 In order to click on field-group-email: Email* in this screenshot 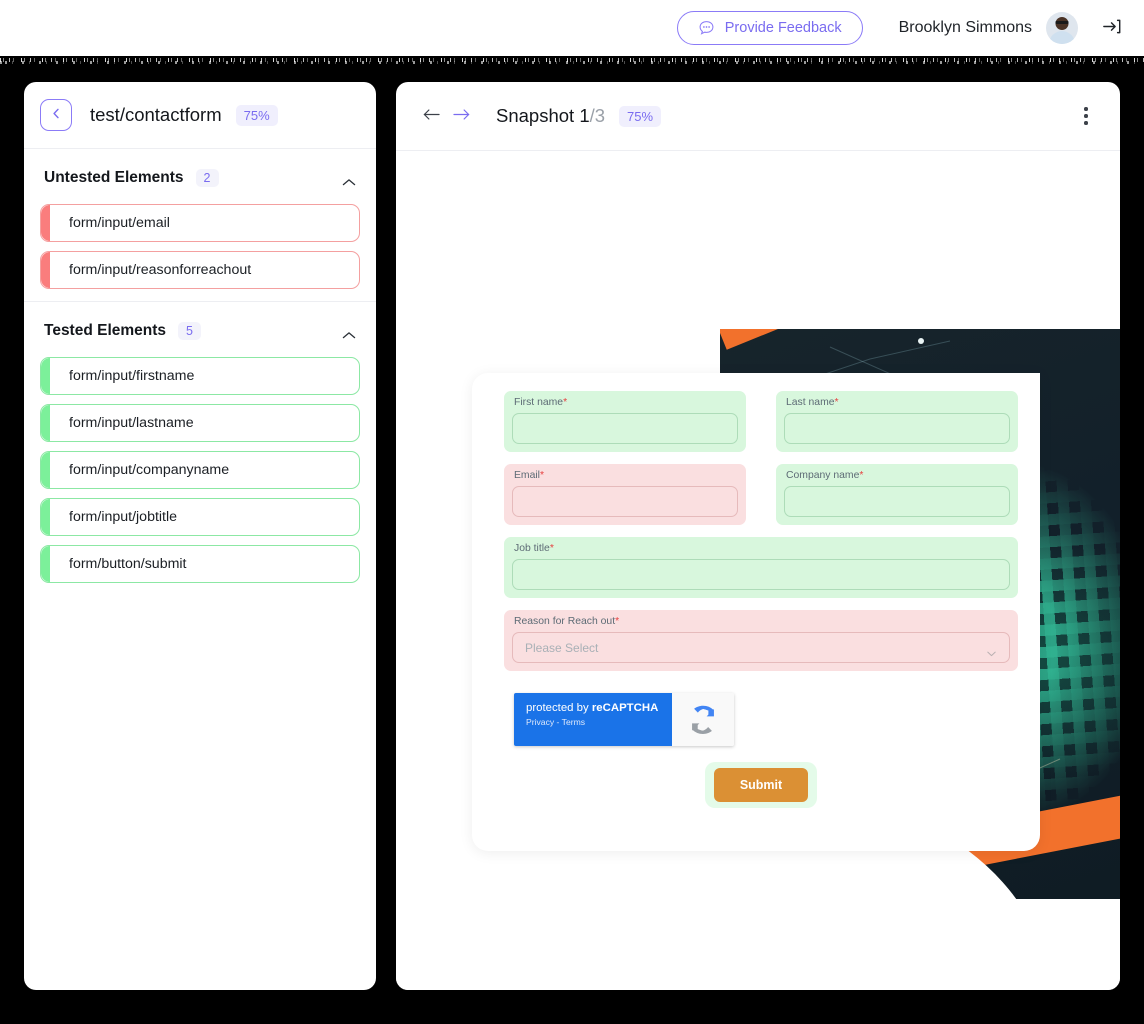, I will do `click(625, 494)`.